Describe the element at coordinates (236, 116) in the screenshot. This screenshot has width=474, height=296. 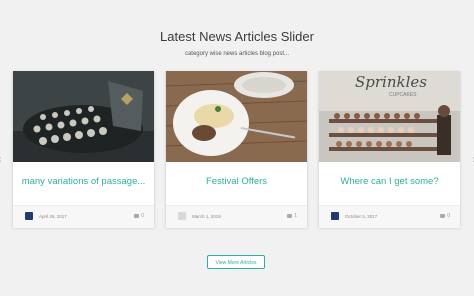
I see `food-plate-image` at that location.